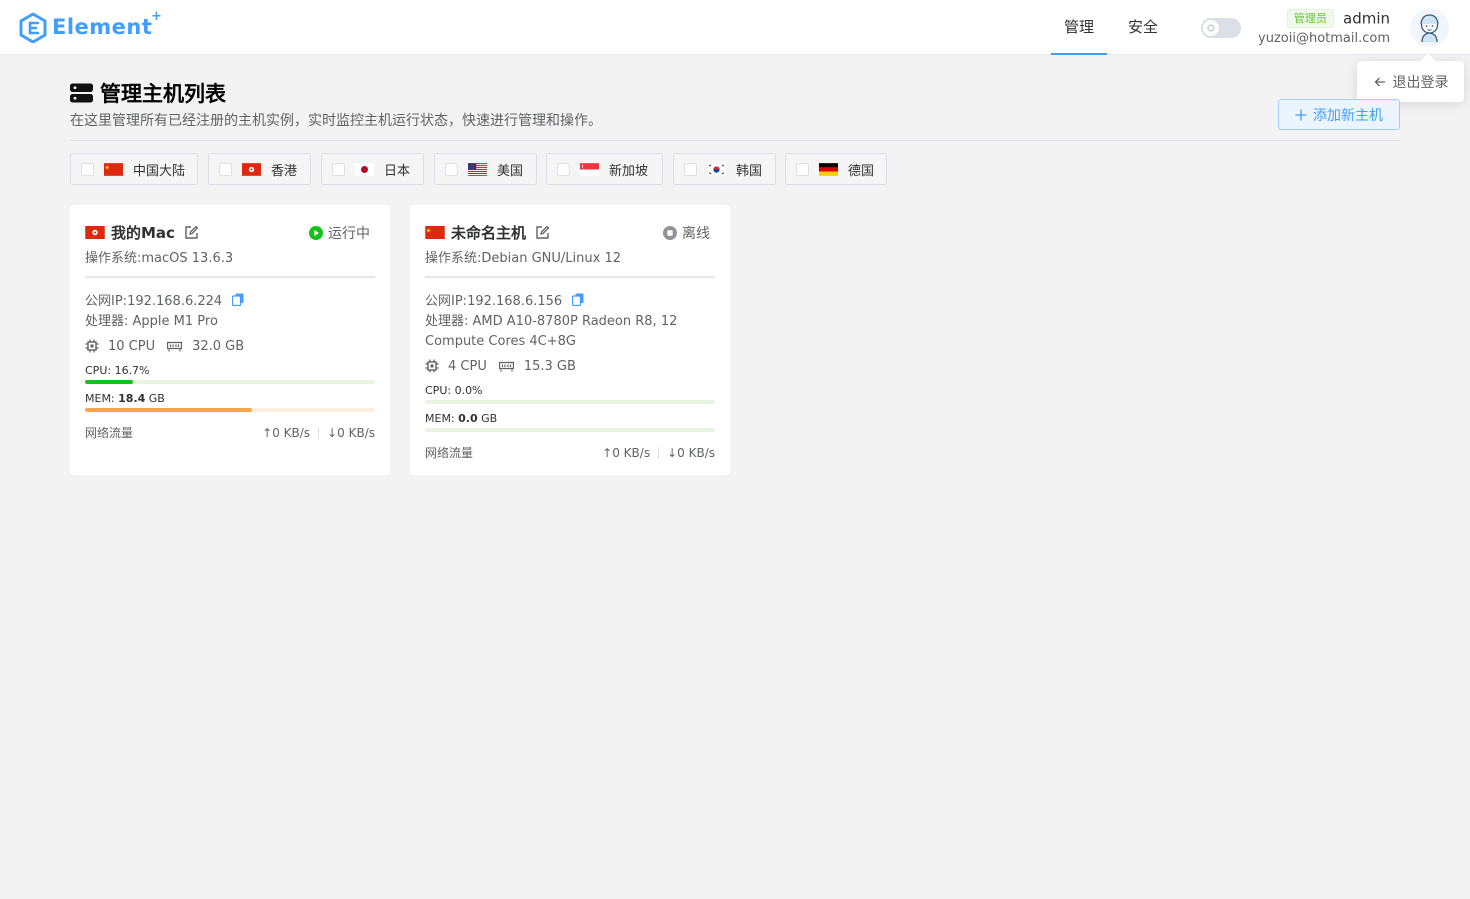 The width and height of the screenshot is (1470, 899). I want to click on filter-label: 日本, so click(397, 171).